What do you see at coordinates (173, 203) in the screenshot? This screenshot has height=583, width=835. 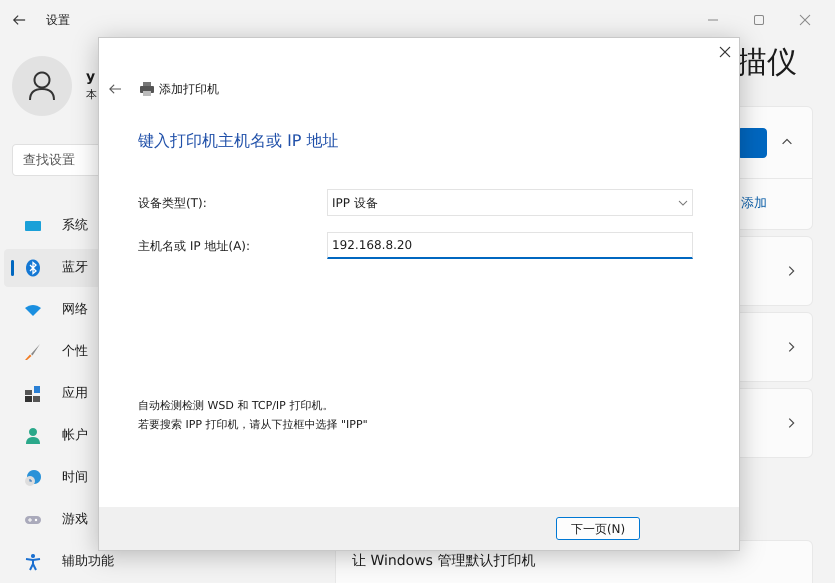 I see `field-label: 设备类型(T):` at bounding box center [173, 203].